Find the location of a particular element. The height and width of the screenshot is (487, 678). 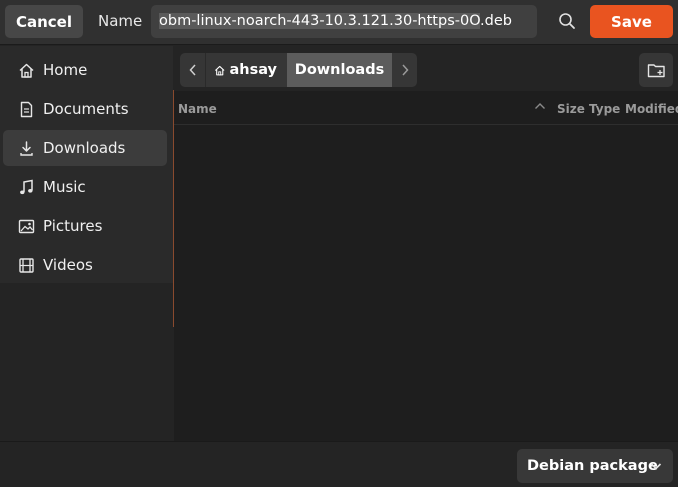

sort-ascending-icon is located at coordinates (540, 107).